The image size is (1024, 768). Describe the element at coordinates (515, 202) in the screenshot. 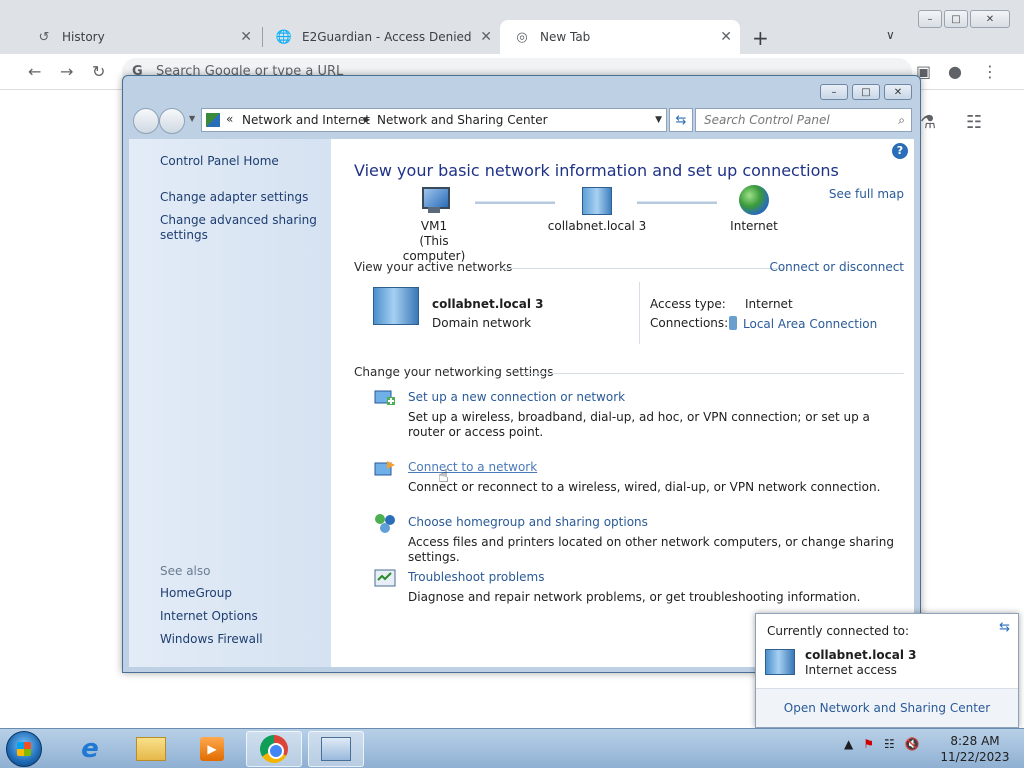

I see `map-connector-line` at that location.